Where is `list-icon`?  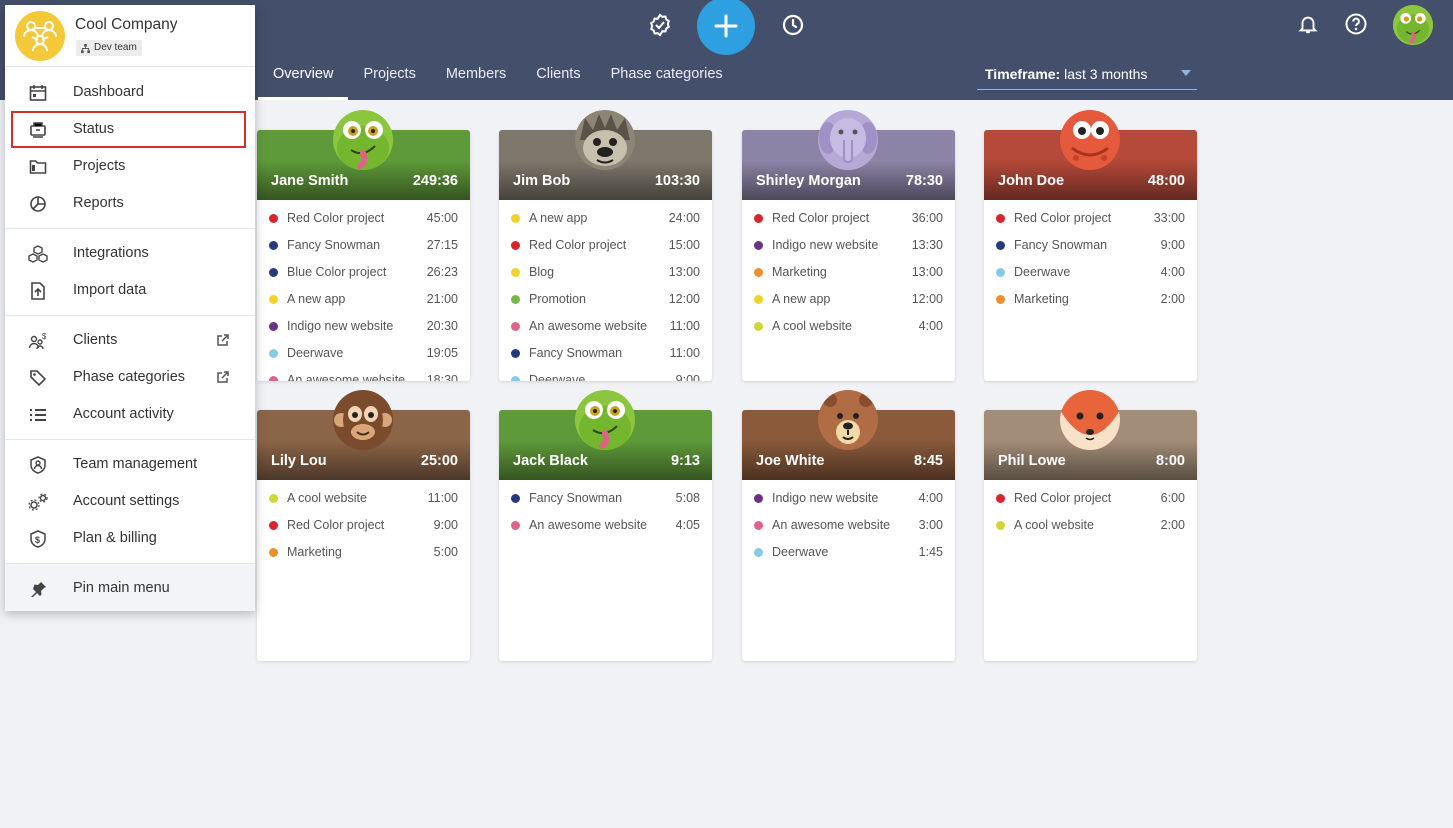 list-icon is located at coordinates (38, 415).